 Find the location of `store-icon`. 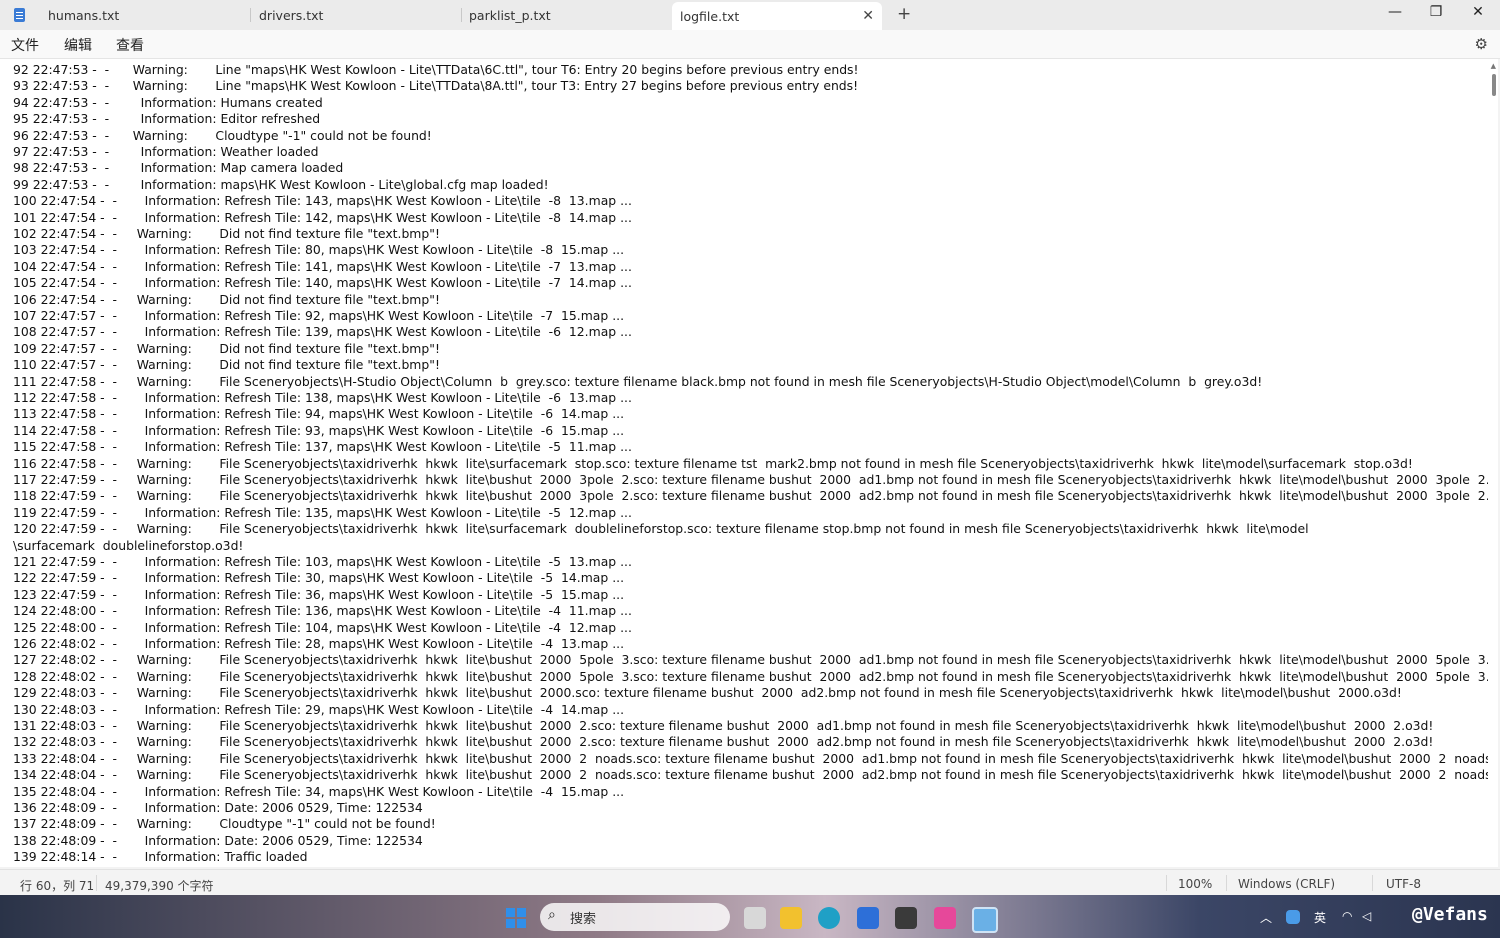

store-icon is located at coordinates (868, 918).